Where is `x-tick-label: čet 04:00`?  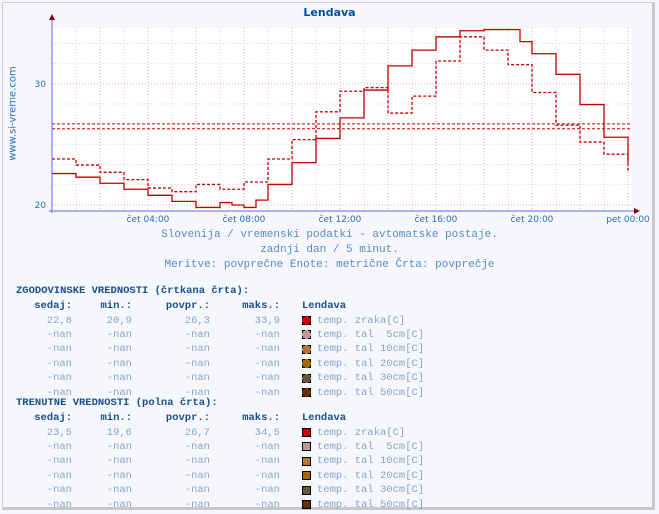 x-tick-label: čet 04:00 is located at coordinates (148, 219).